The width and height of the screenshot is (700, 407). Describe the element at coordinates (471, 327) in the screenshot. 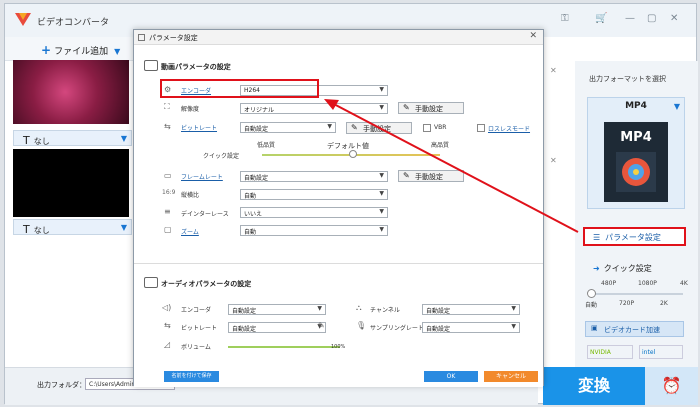

I see `samplerate-select: 自動設定 ▼` at that location.